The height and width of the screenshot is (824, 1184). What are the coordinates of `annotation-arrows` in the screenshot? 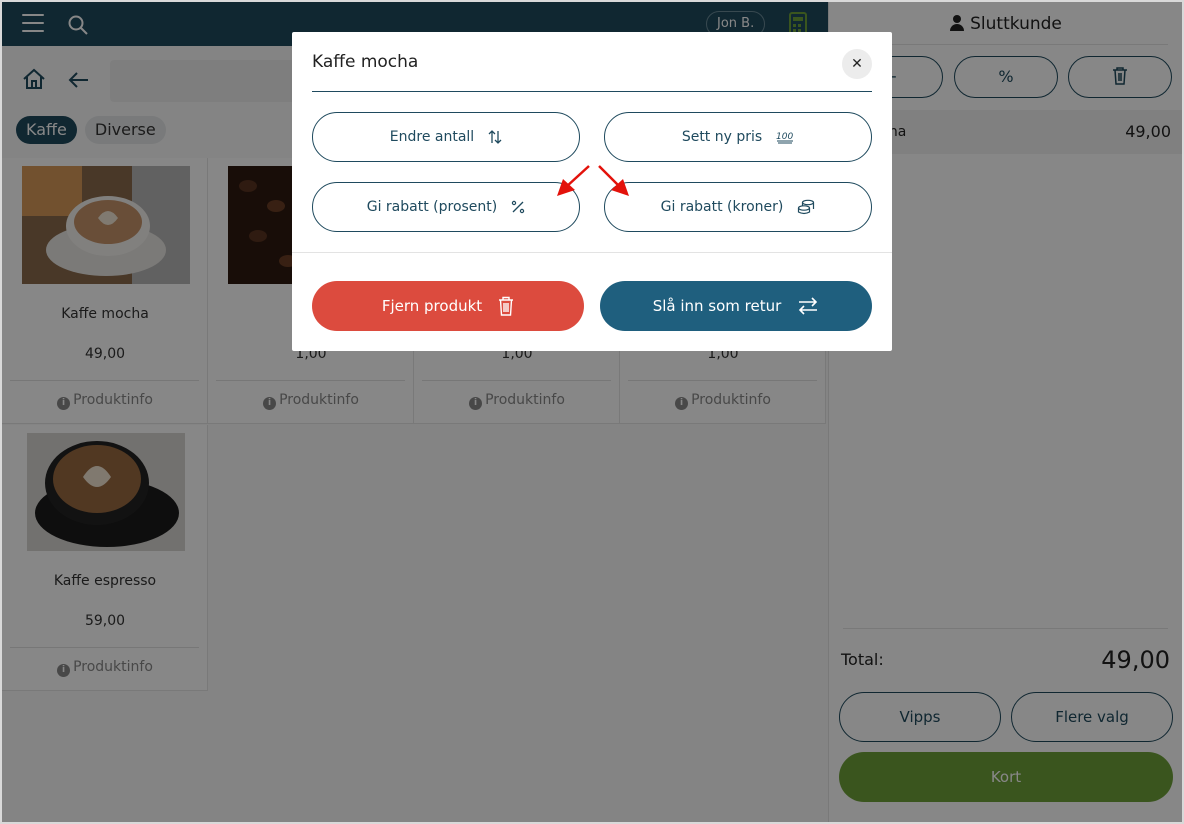 It's located at (593, 180).